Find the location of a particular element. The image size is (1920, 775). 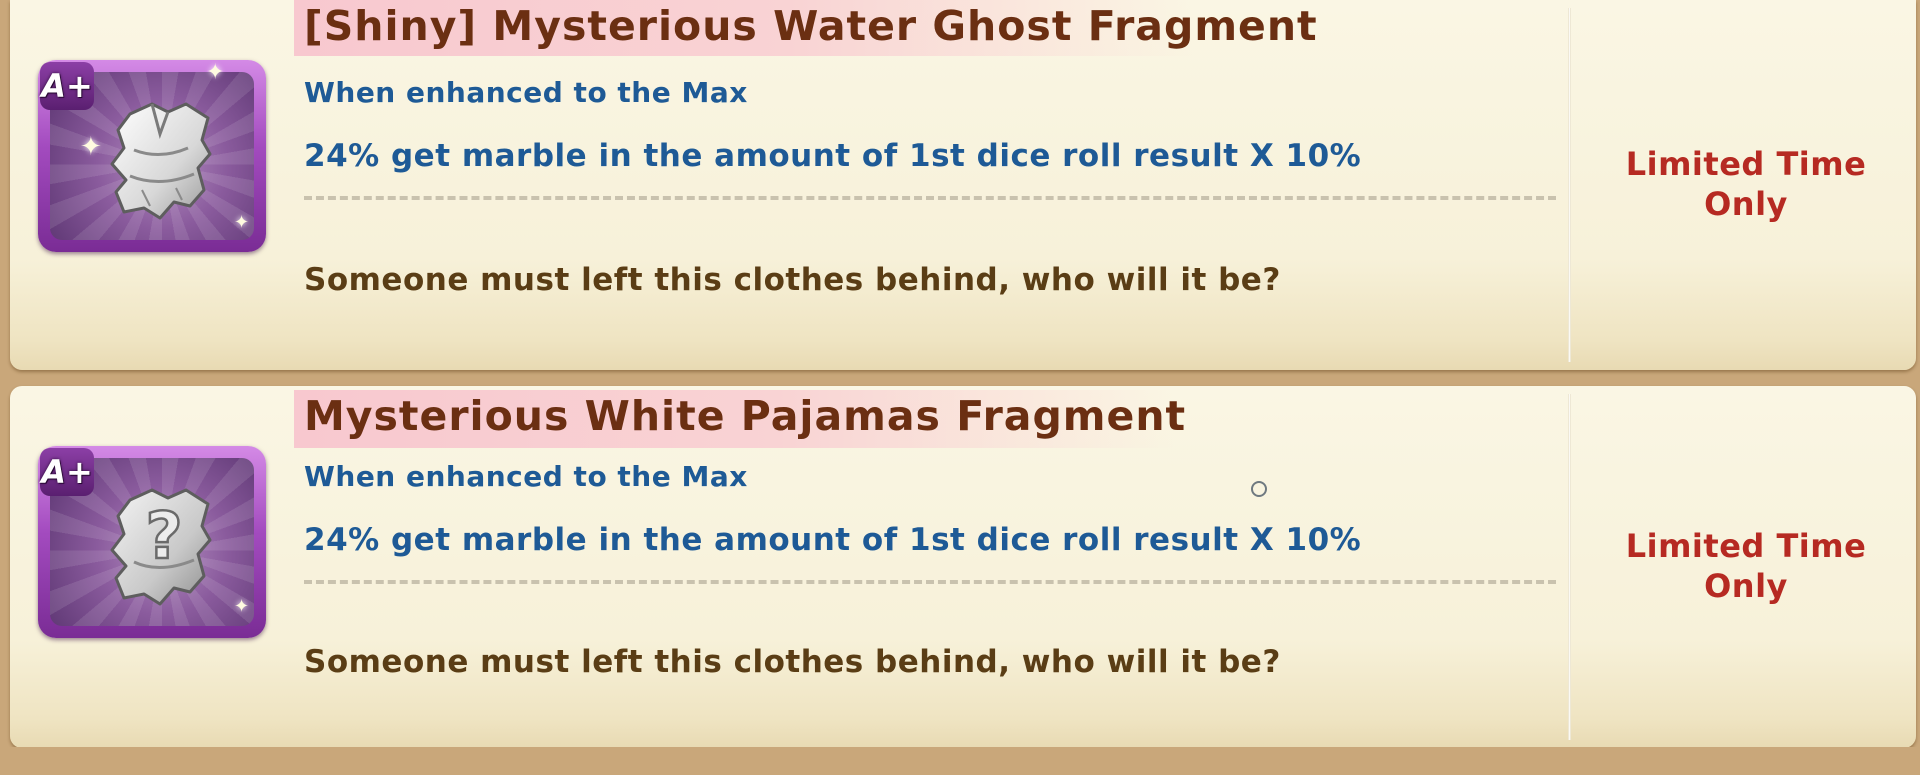

item-icon-frame: ? A+ ✦ is located at coordinates (152, 542).